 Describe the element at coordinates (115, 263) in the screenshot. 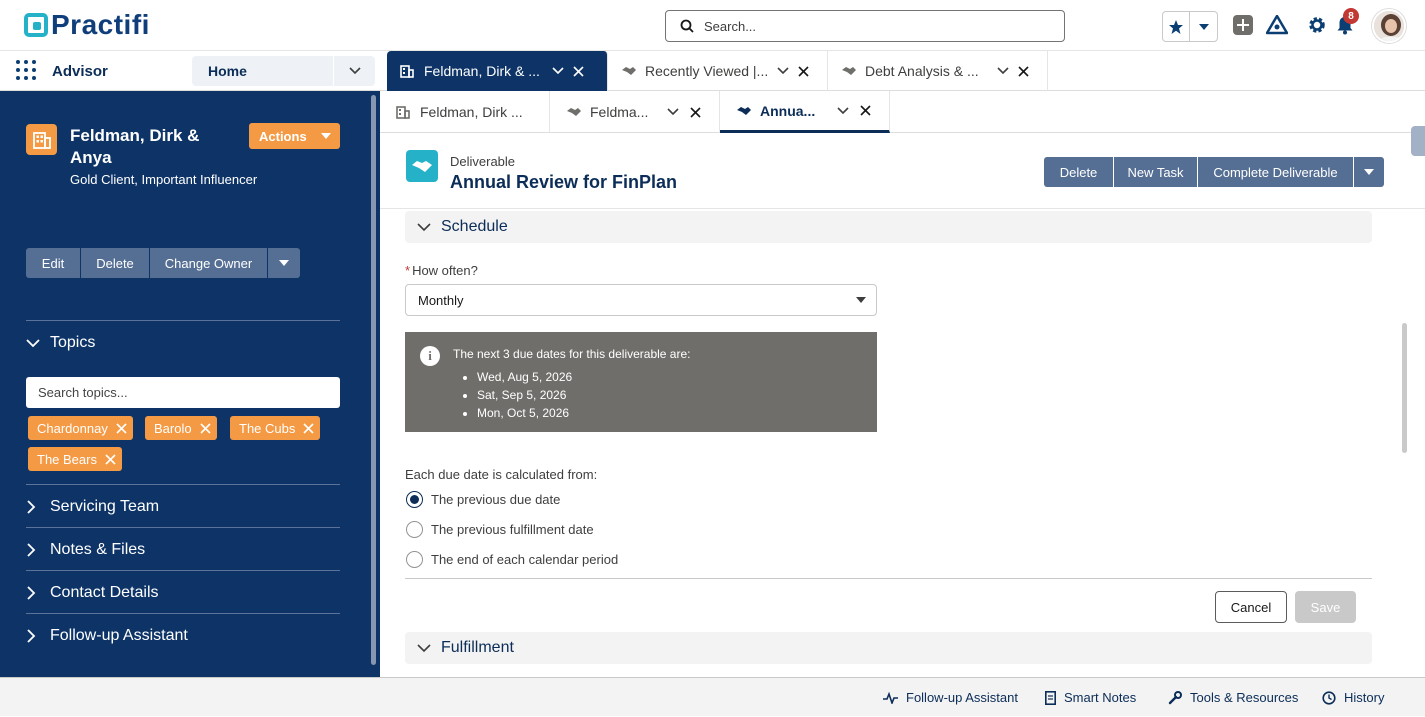

I see `delete-button: Delete` at that location.